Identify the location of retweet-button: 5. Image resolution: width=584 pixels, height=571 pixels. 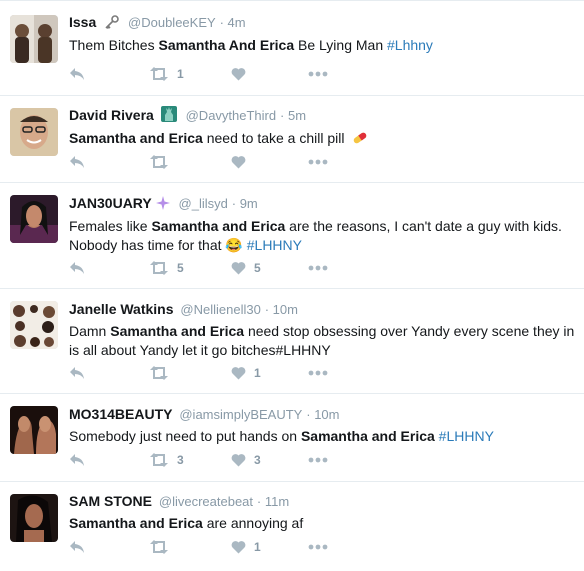
(166, 268).